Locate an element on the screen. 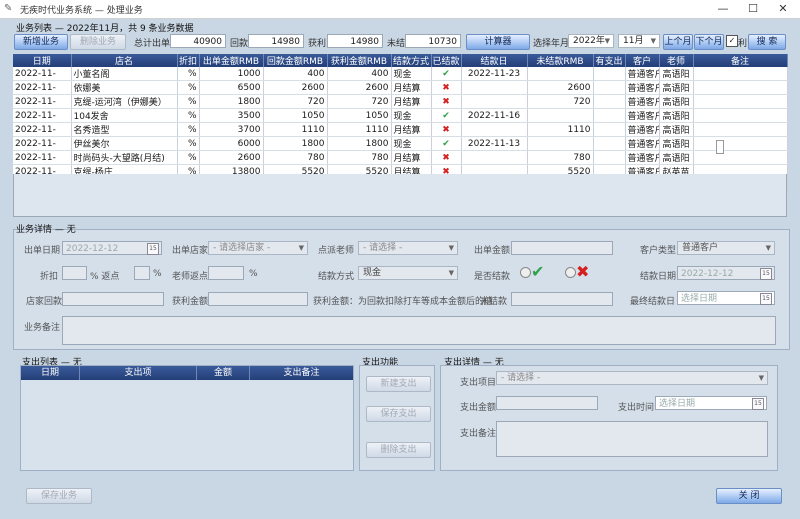 This screenshot has width=800, height=519. pay-label: 结款方式 is located at coordinates (336, 277).